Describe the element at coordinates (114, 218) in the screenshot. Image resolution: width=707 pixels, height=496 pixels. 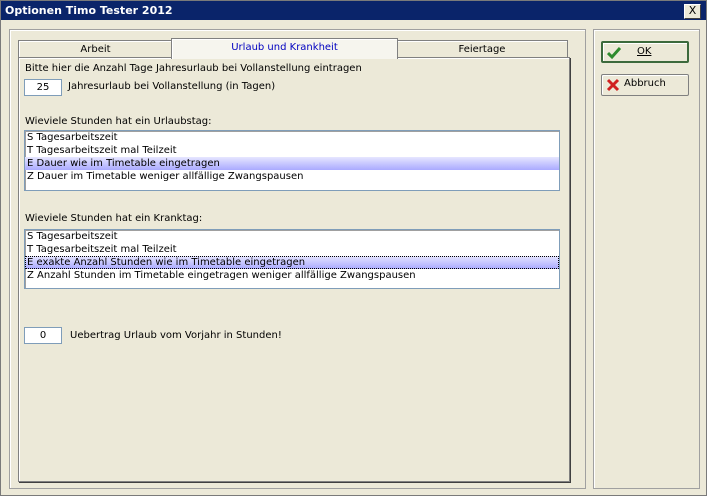
I see `sick-hours-question: Wieviele Stunden hat ein Kranktag:` at that location.